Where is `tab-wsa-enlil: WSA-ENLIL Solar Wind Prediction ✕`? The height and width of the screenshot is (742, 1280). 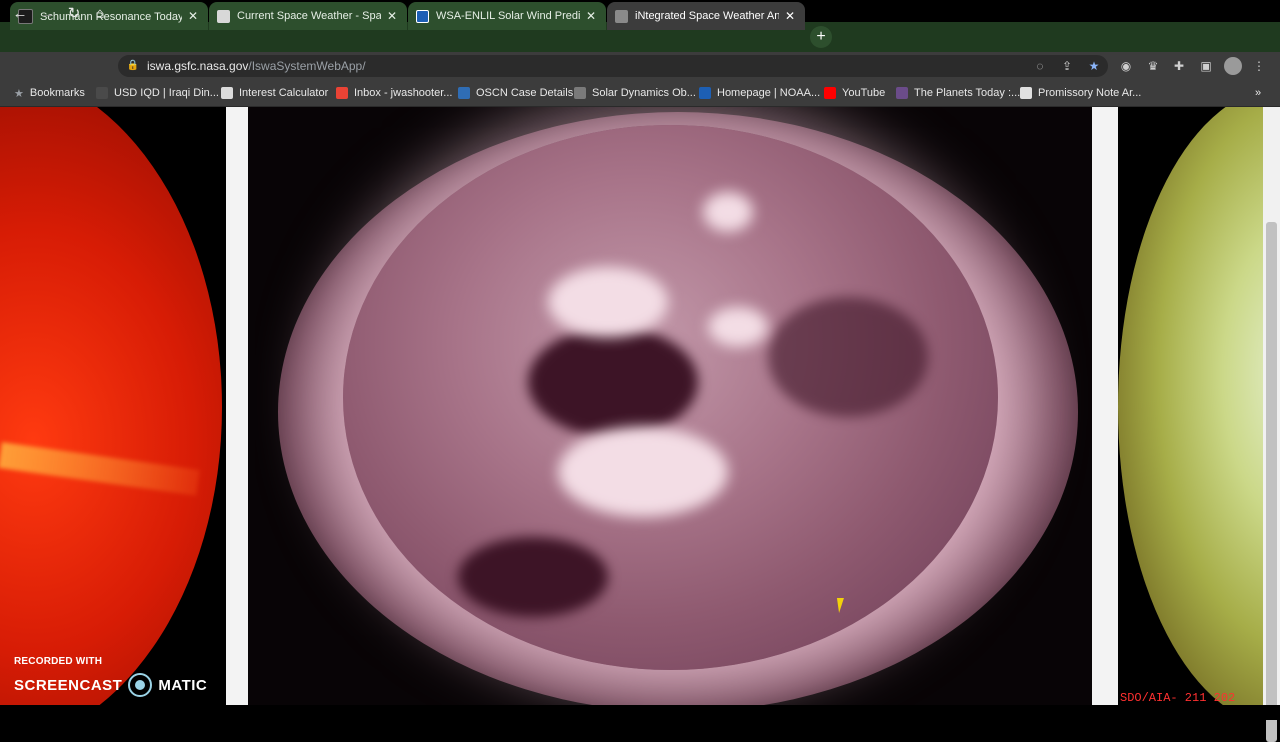
tab-wsa-enlil: WSA-ENLIL Solar Wind Prediction ✕ is located at coordinates (507, 16).